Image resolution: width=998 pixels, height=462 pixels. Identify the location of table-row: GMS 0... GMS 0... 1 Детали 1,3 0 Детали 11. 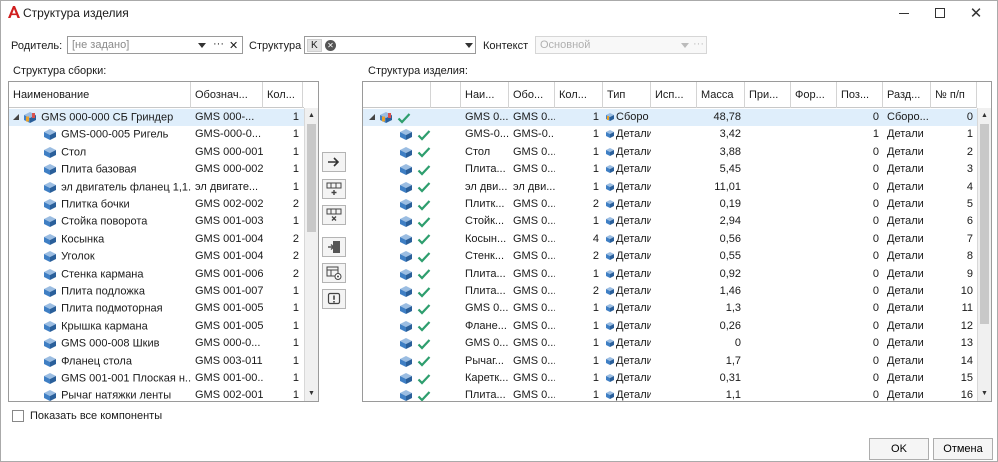
(670, 308).